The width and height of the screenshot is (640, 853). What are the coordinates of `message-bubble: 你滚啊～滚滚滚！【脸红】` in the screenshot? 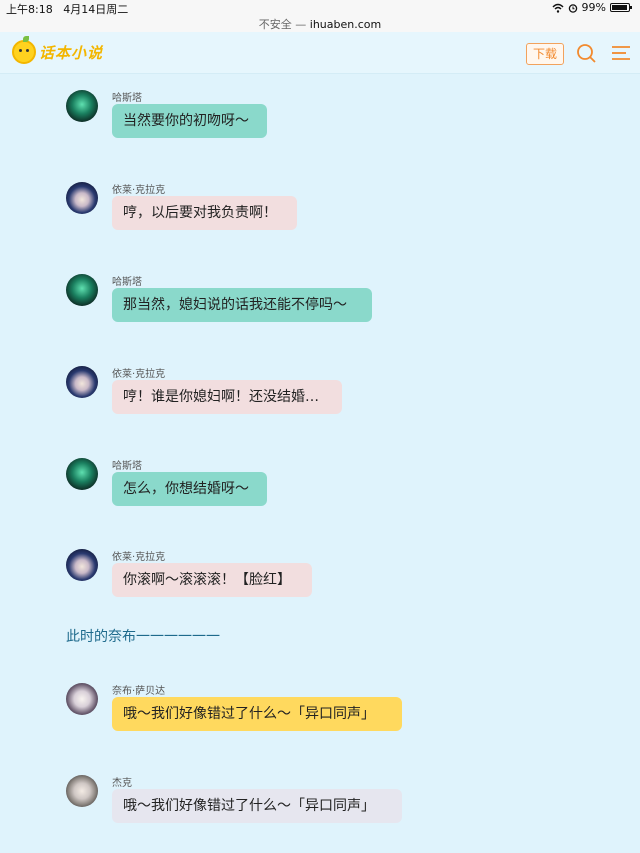 It's located at (212, 580).